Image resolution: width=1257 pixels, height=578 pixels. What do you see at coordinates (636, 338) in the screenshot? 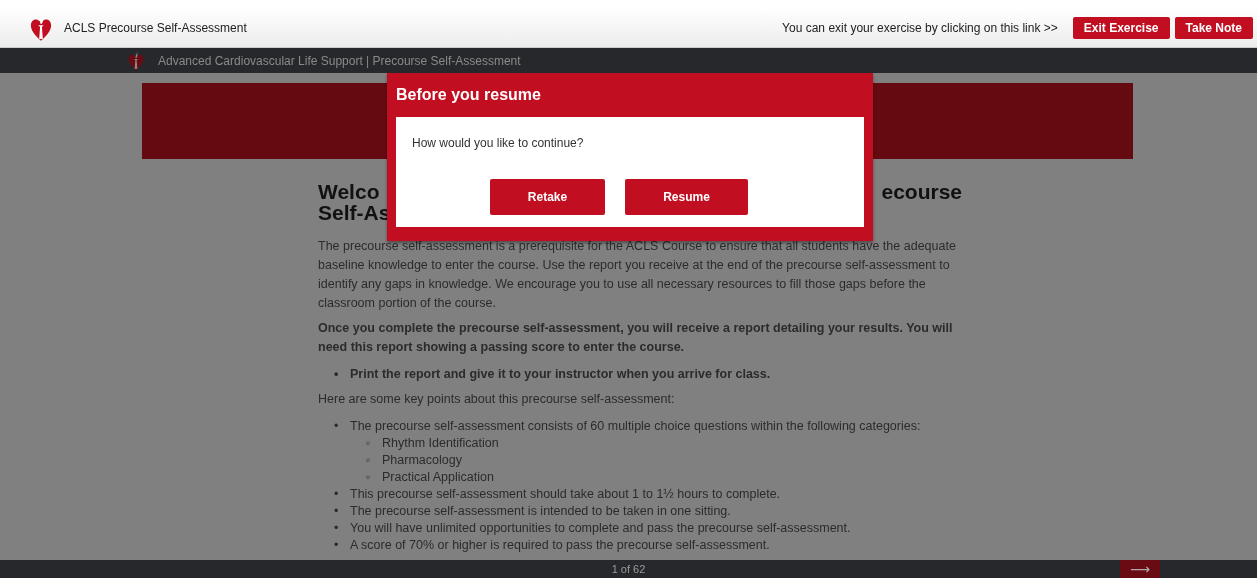
I see `notice-paragraph: Once you complete the precourse self-assessment, you will receive a report detailing your results. You will need this report showing a passing score to enter the course.` at bounding box center [636, 338].